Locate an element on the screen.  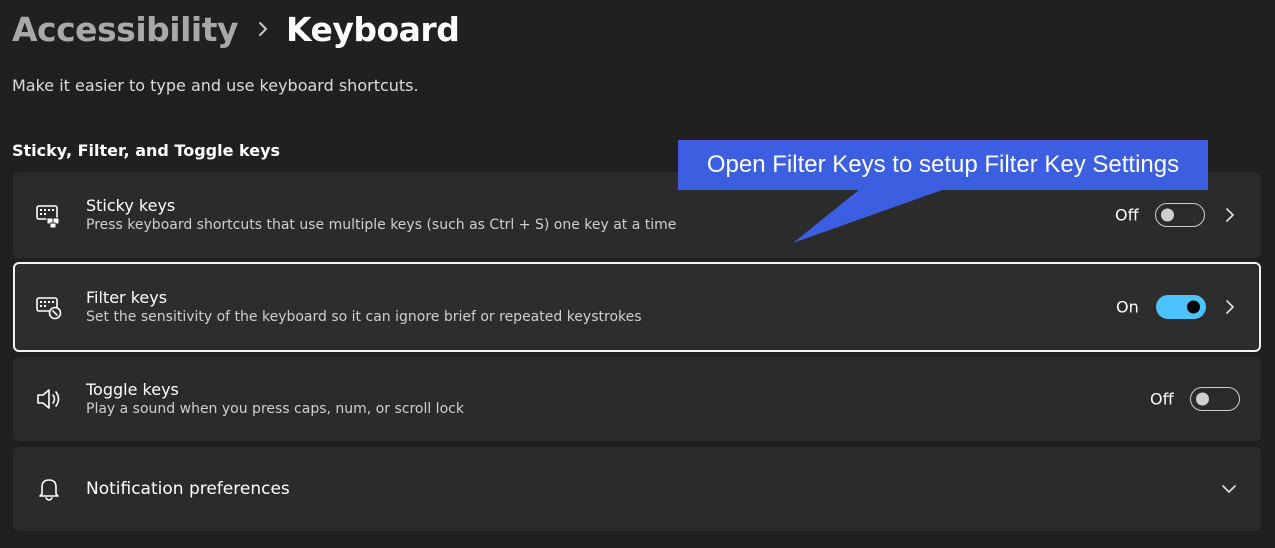
filter-keys-icon is located at coordinates (49, 307).